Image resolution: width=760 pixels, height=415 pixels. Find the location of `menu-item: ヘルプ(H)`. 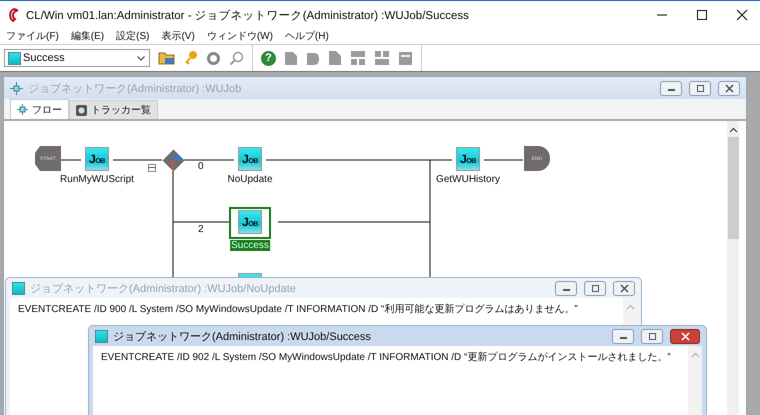

menu-item: ヘルプ(H) is located at coordinates (306, 36).